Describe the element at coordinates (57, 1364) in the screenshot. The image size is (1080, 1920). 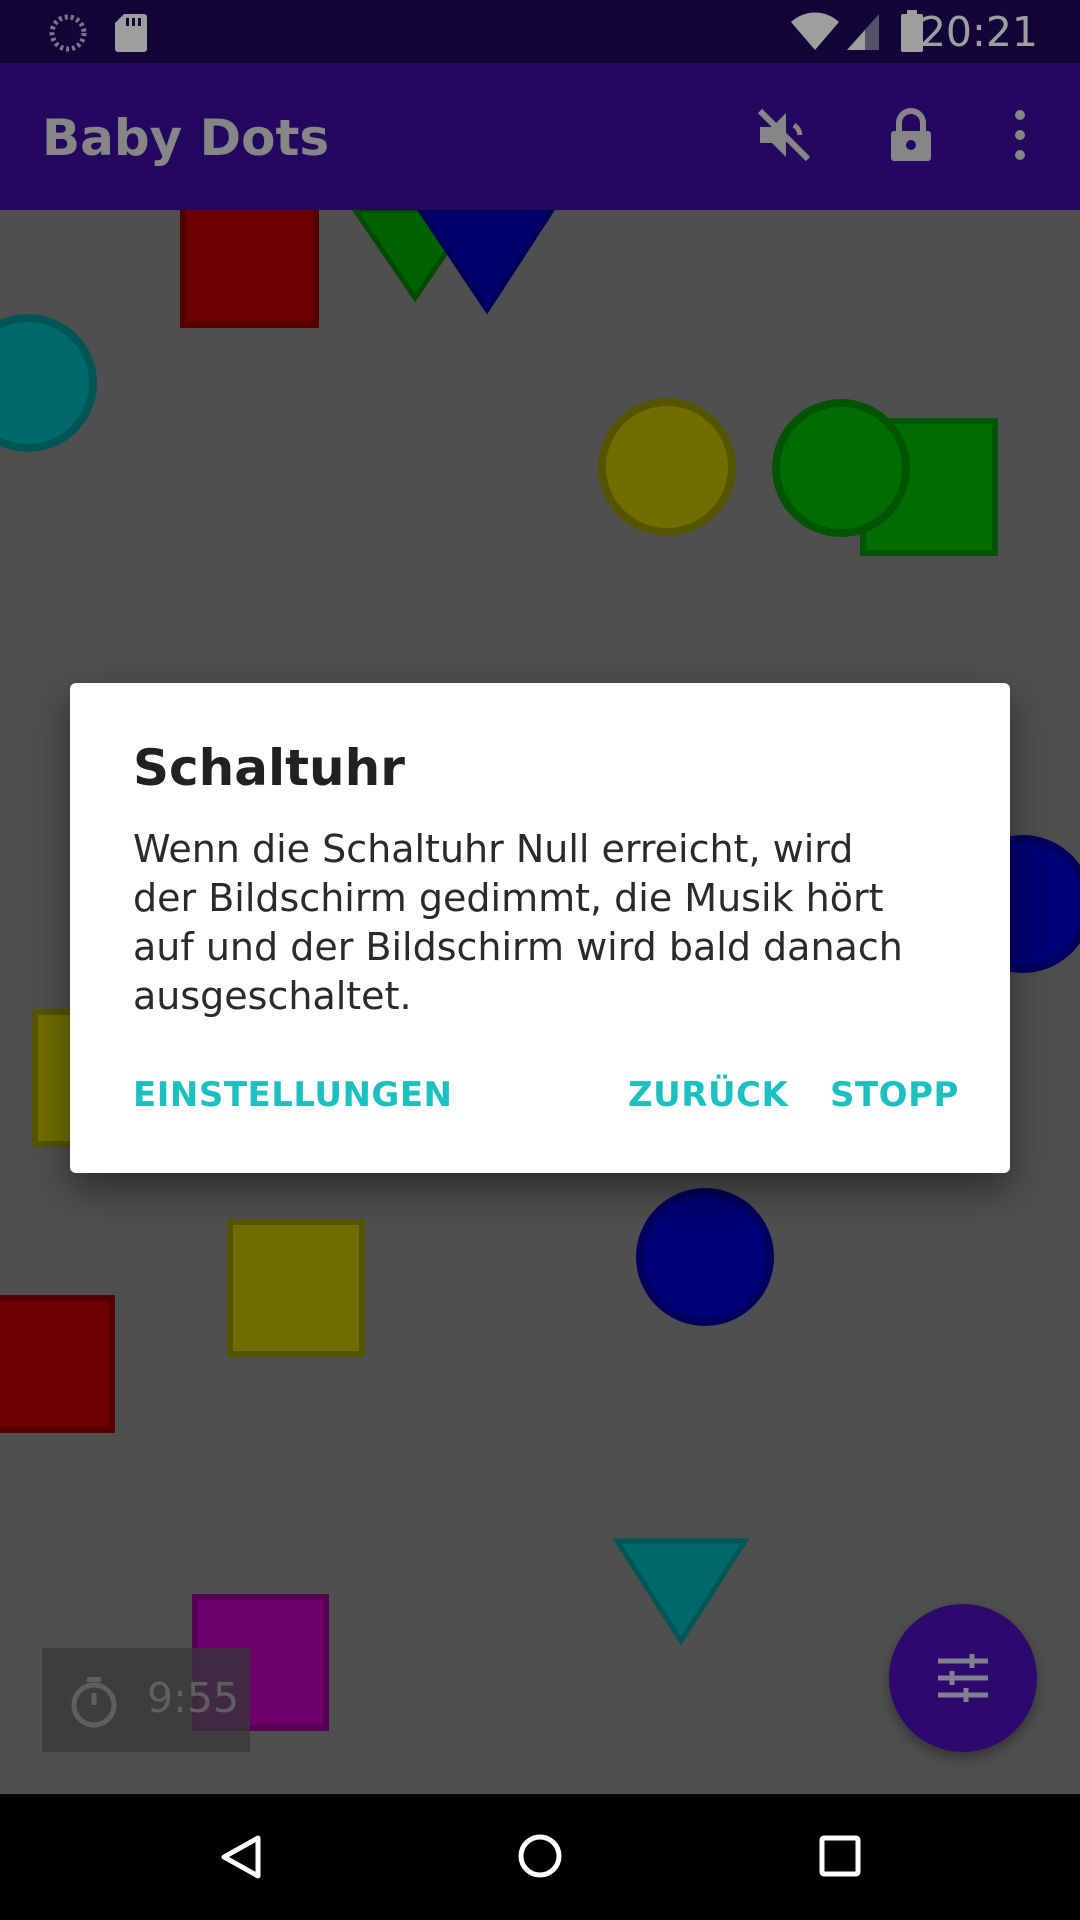
I see `red-square-left` at that location.